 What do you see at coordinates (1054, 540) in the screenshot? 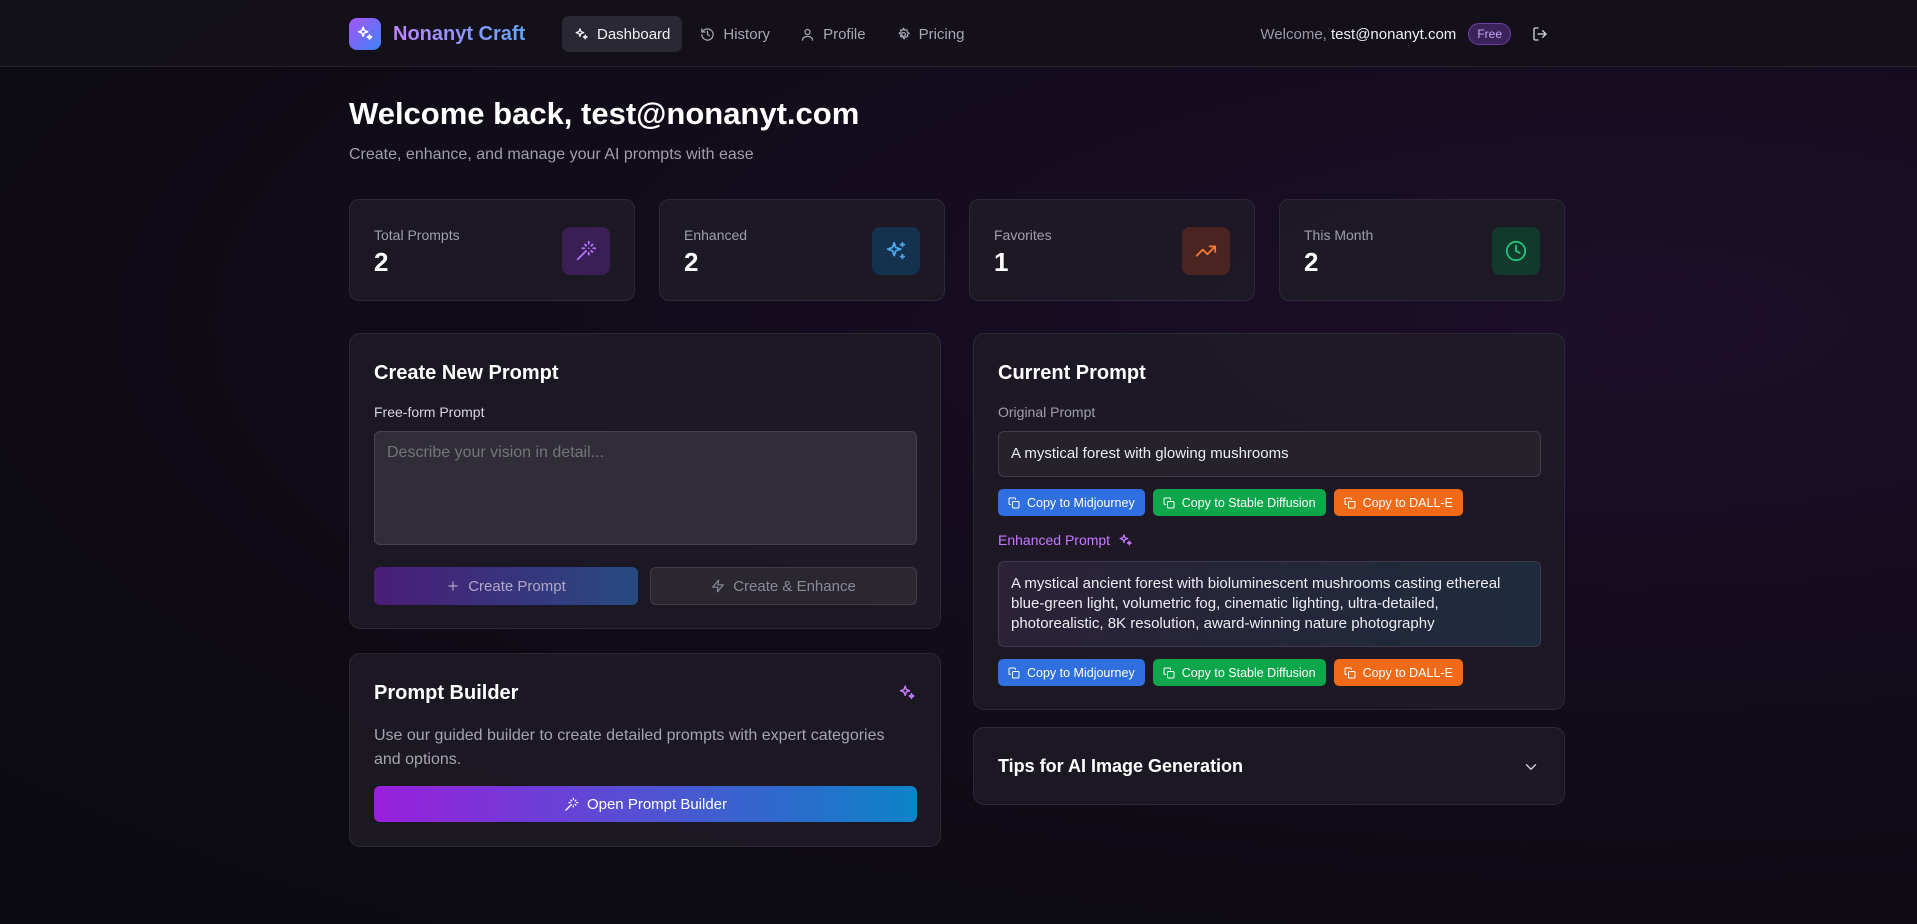
I see `enhanced-prompt-label: Enhanced Prompt` at bounding box center [1054, 540].